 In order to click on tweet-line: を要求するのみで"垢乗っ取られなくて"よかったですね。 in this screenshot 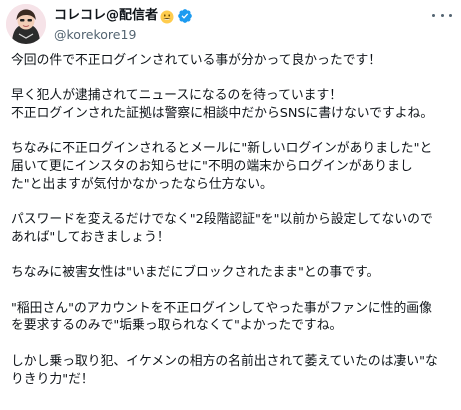, I will do `click(177, 326)`.